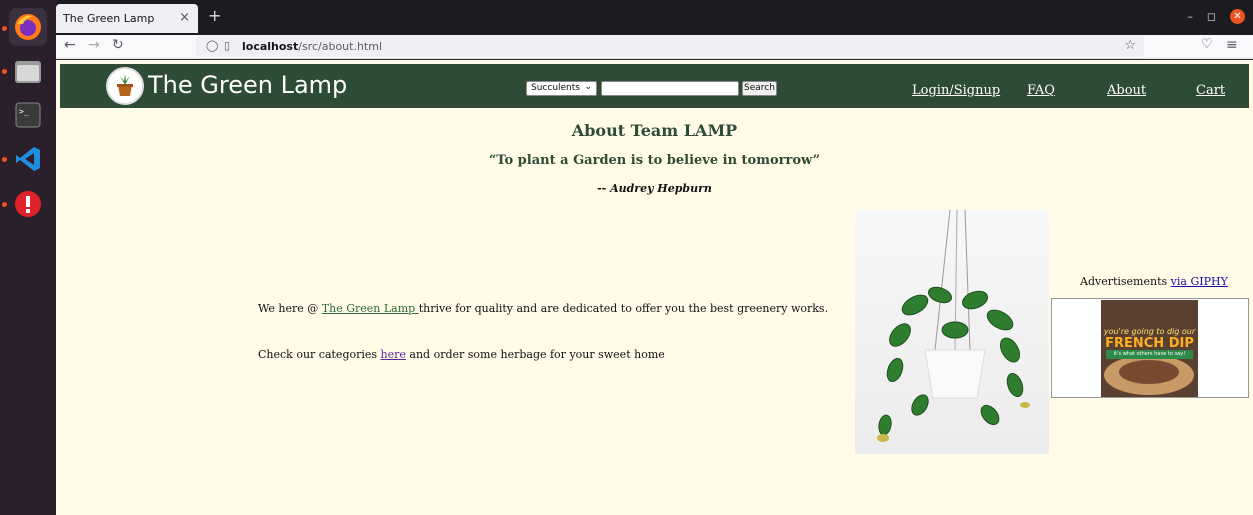  What do you see at coordinates (227, 45) in the screenshot?
I see `page-icon: ▯` at bounding box center [227, 45].